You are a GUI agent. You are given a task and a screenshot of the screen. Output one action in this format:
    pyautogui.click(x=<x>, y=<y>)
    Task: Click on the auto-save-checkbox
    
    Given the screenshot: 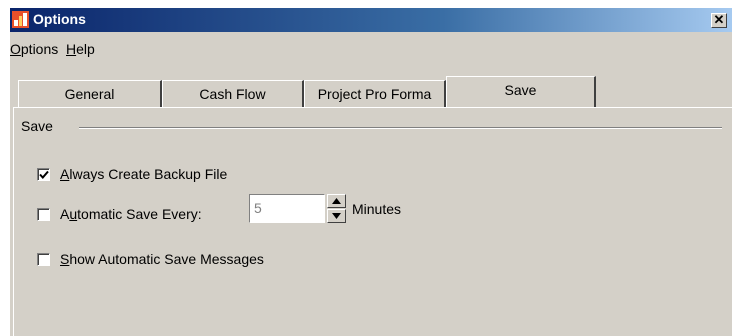 What is the action you would take?
    pyautogui.click(x=43, y=214)
    